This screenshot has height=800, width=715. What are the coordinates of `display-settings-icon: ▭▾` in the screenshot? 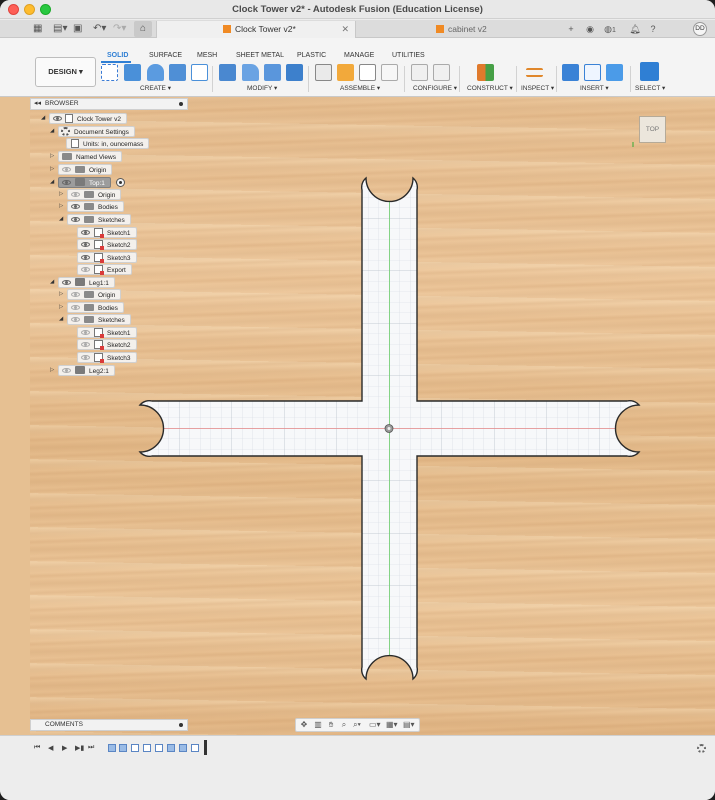 It's located at (375, 725).